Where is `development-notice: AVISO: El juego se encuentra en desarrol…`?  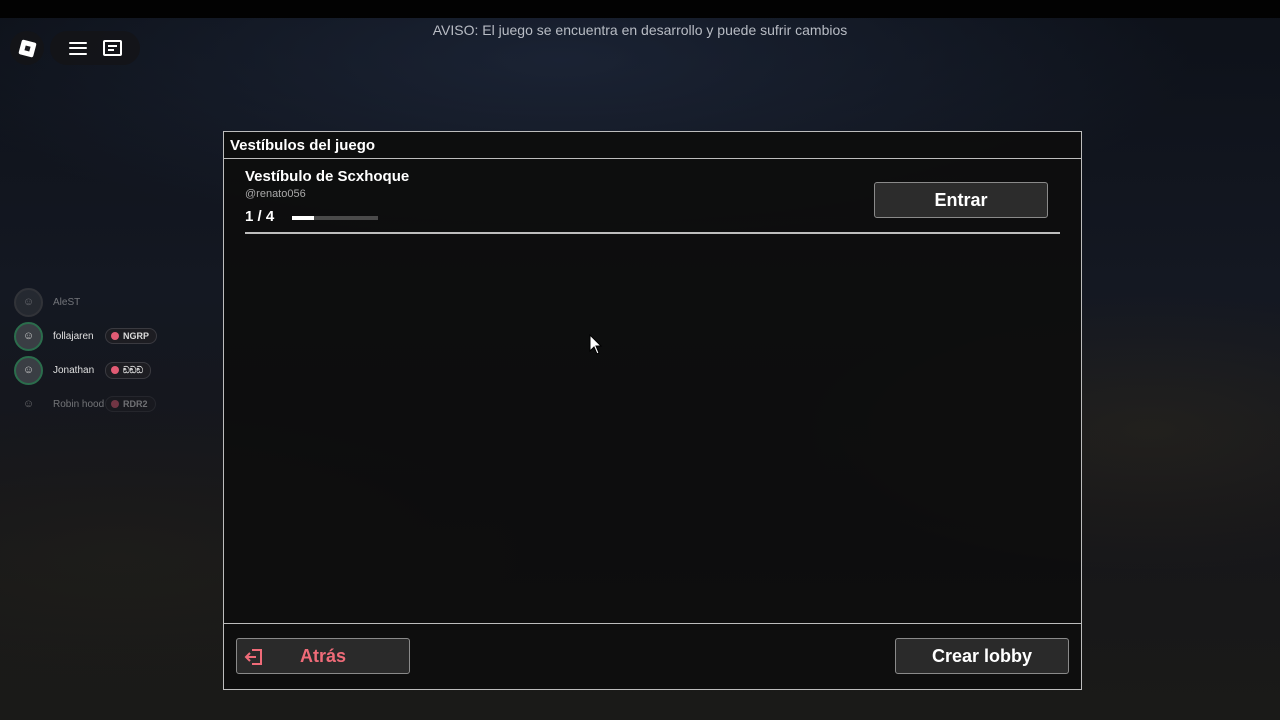 development-notice: AVISO: El juego se encuentra en desarrol… is located at coordinates (640, 30).